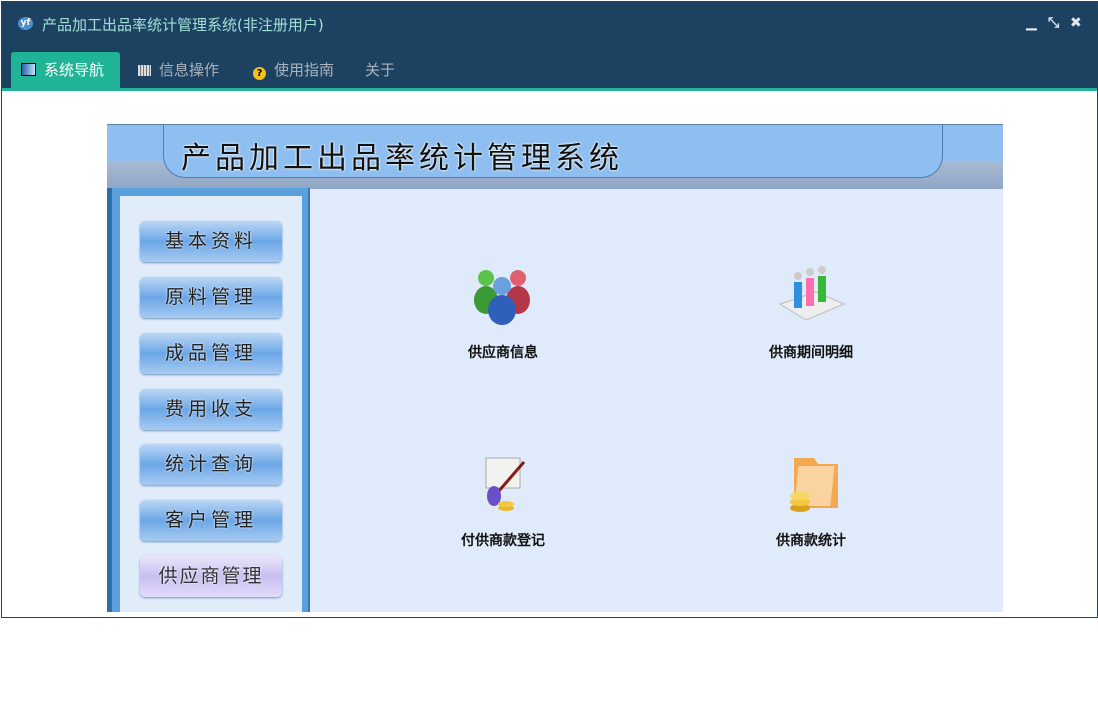 This screenshot has width=1098, height=728. I want to click on group-chart-icon, so click(812, 293).